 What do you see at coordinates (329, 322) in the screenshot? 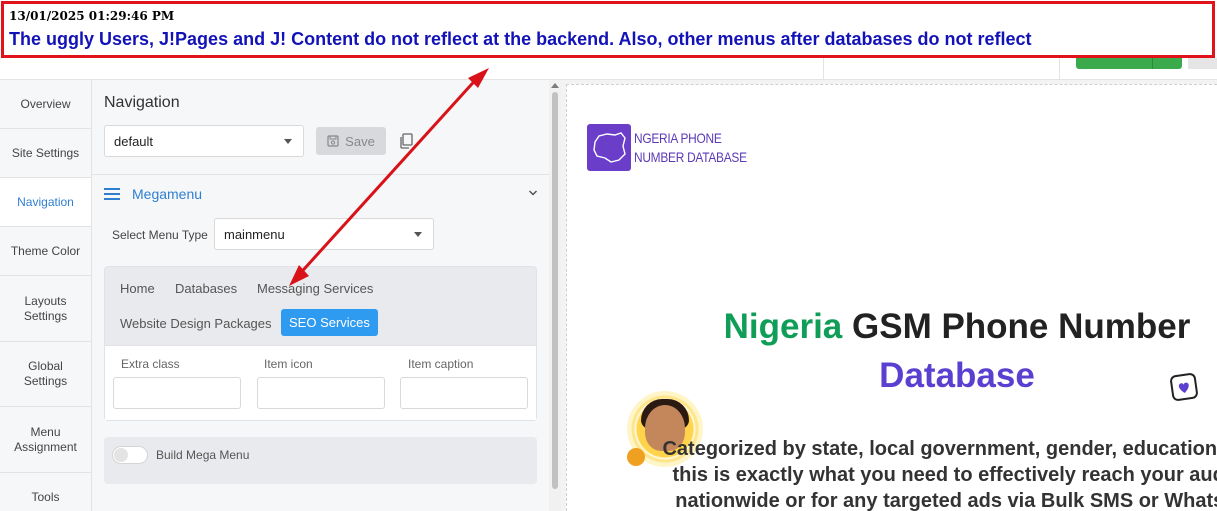
I see `menu-item-seo-services: SEO Services` at bounding box center [329, 322].